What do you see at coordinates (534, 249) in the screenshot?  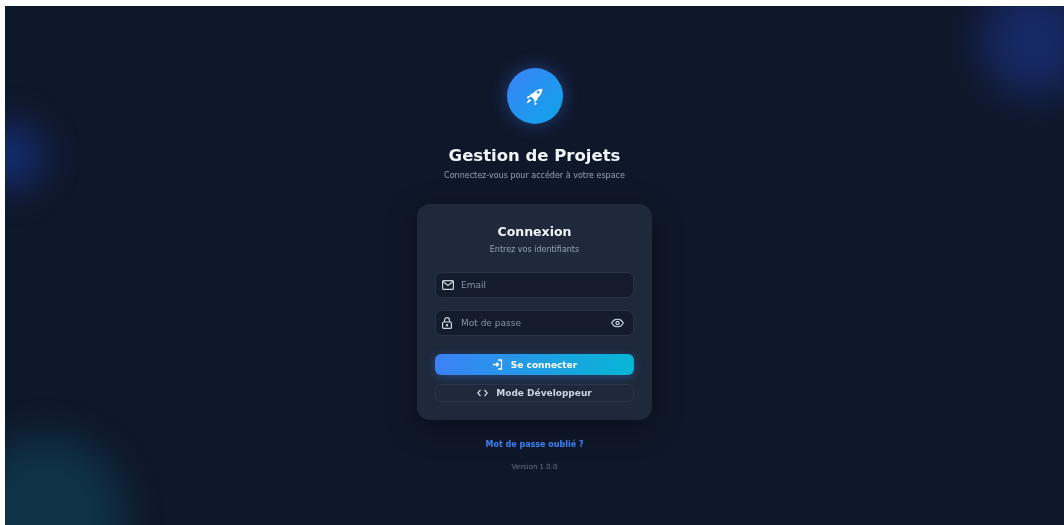 I see `card-subtitle: Entrez vos identifiants` at bounding box center [534, 249].